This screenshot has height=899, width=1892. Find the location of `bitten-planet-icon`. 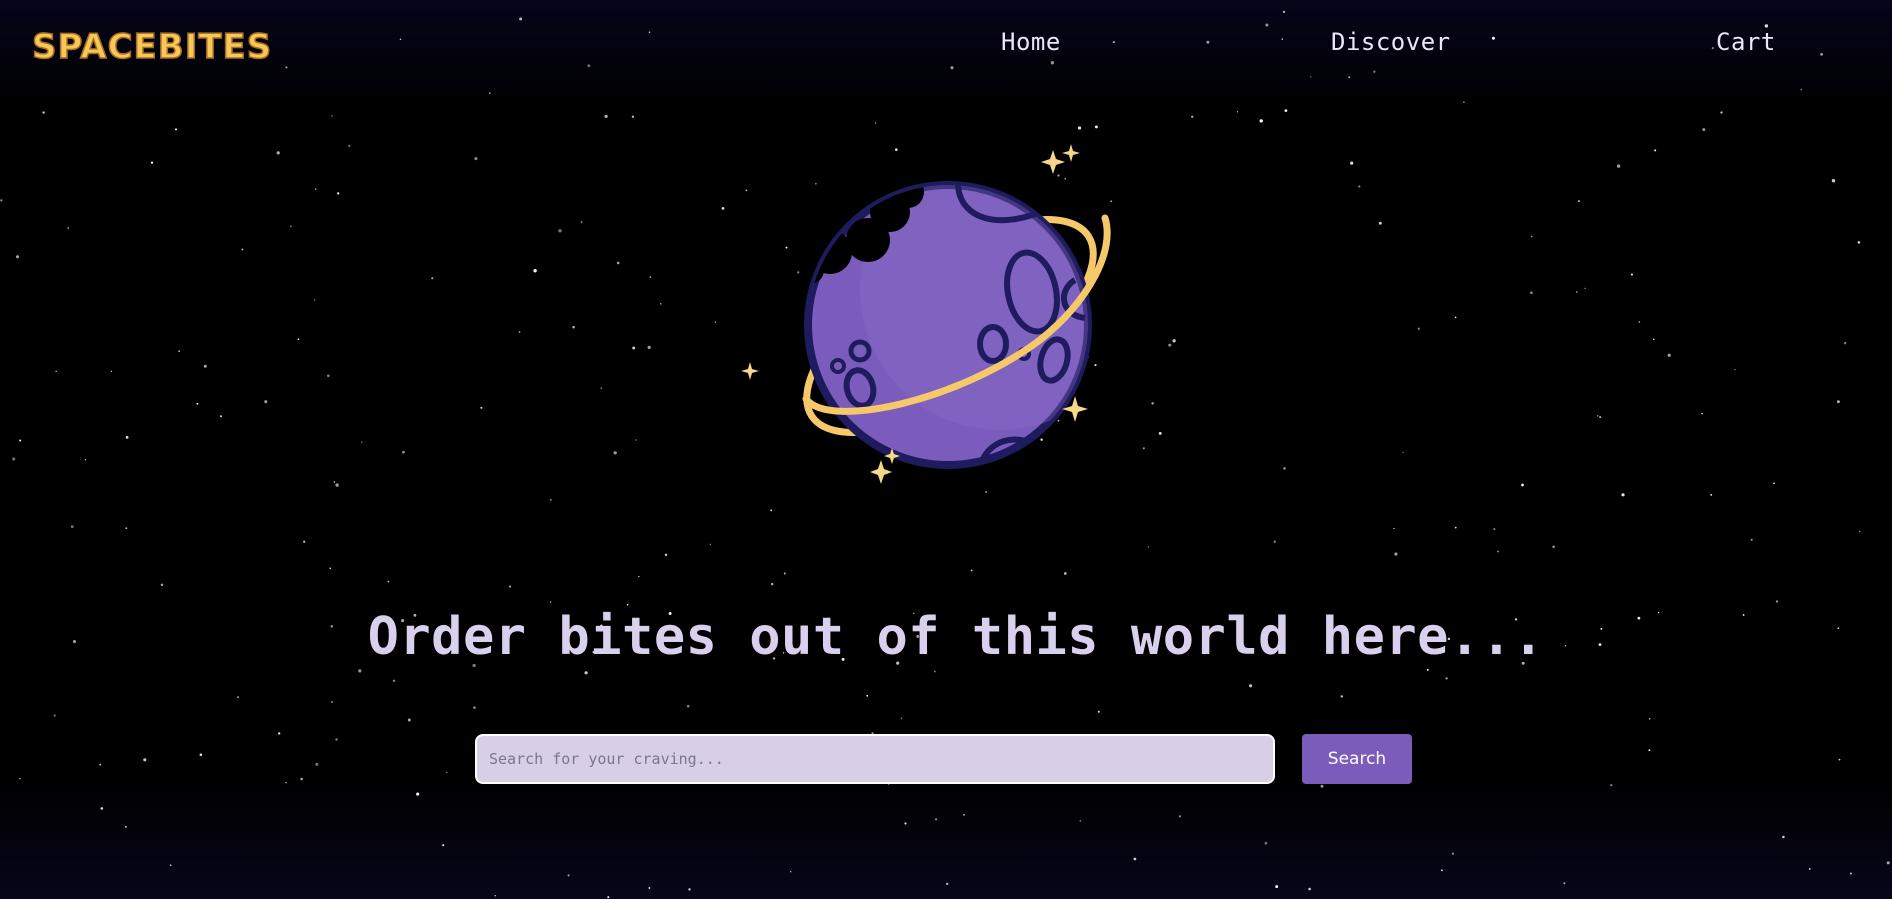

bitten-planet-icon is located at coordinates (926, 314).